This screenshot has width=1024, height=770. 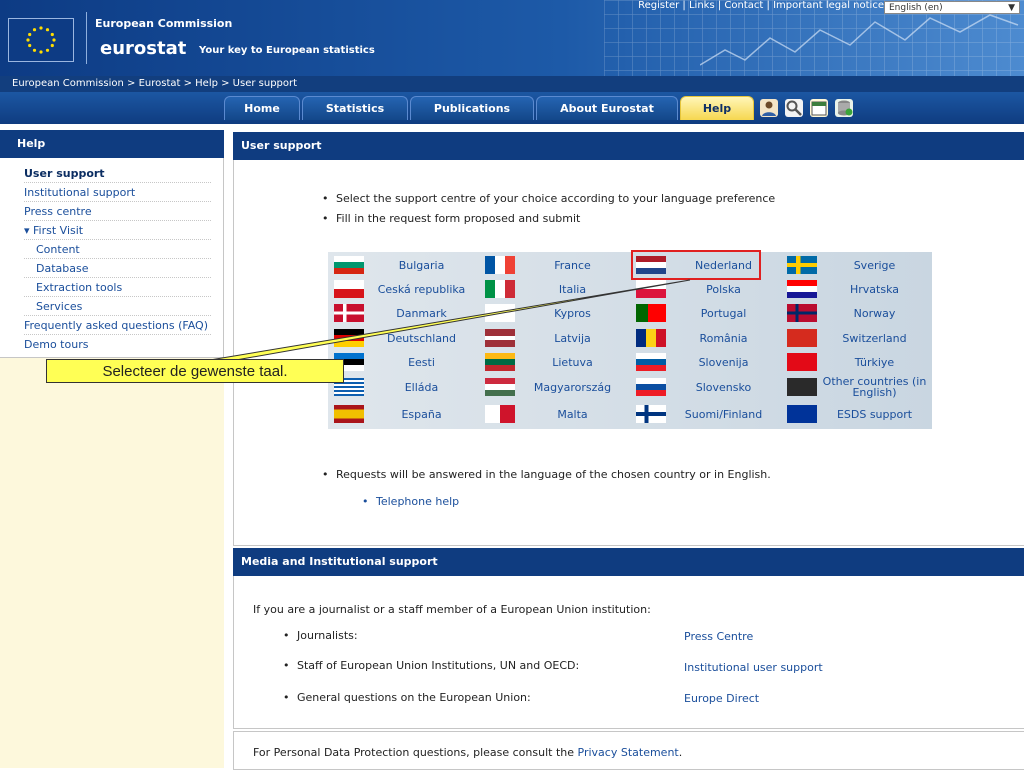 I want to click on country-option: Suomi/Finland, so click(x=705, y=414).